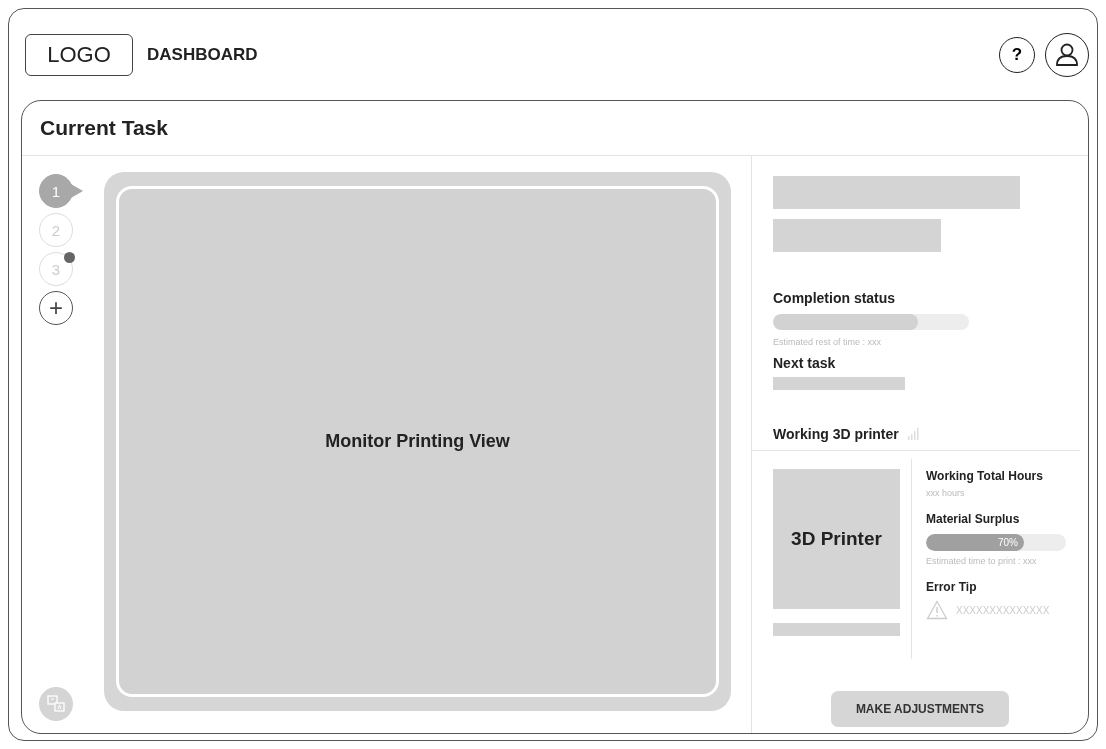  What do you see at coordinates (1017, 54) in the screenshot?
I see `help-button: ?` at bounding box center [1017, 54].